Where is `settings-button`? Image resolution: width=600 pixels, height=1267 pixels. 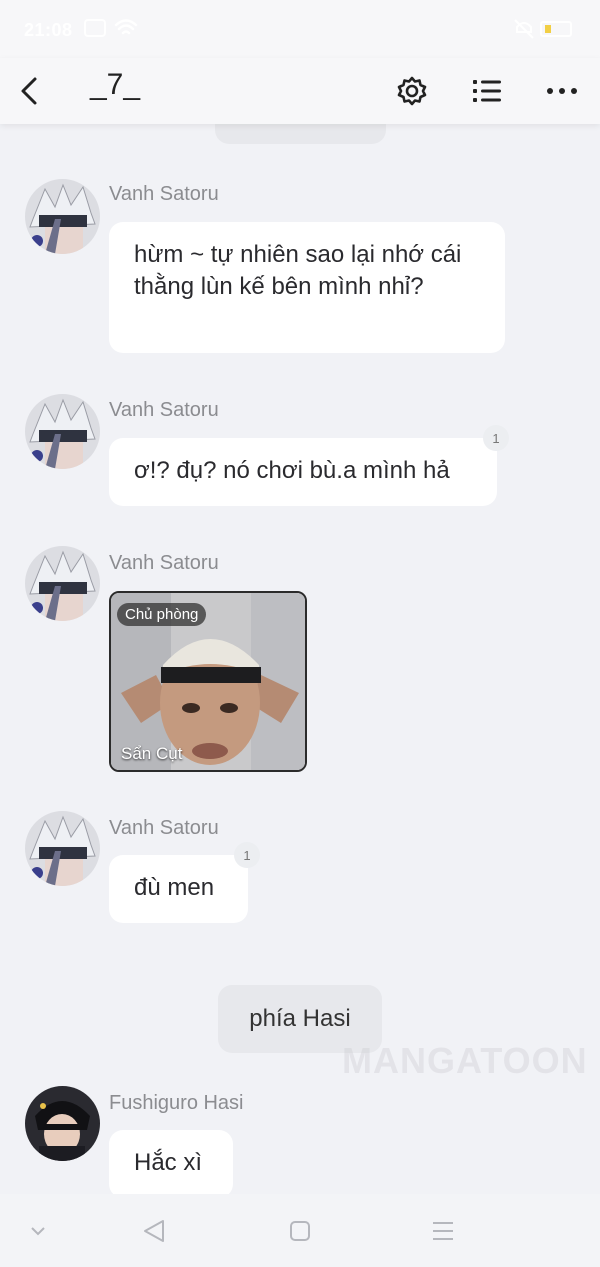 settings-button is located at coordinates (412, 91).